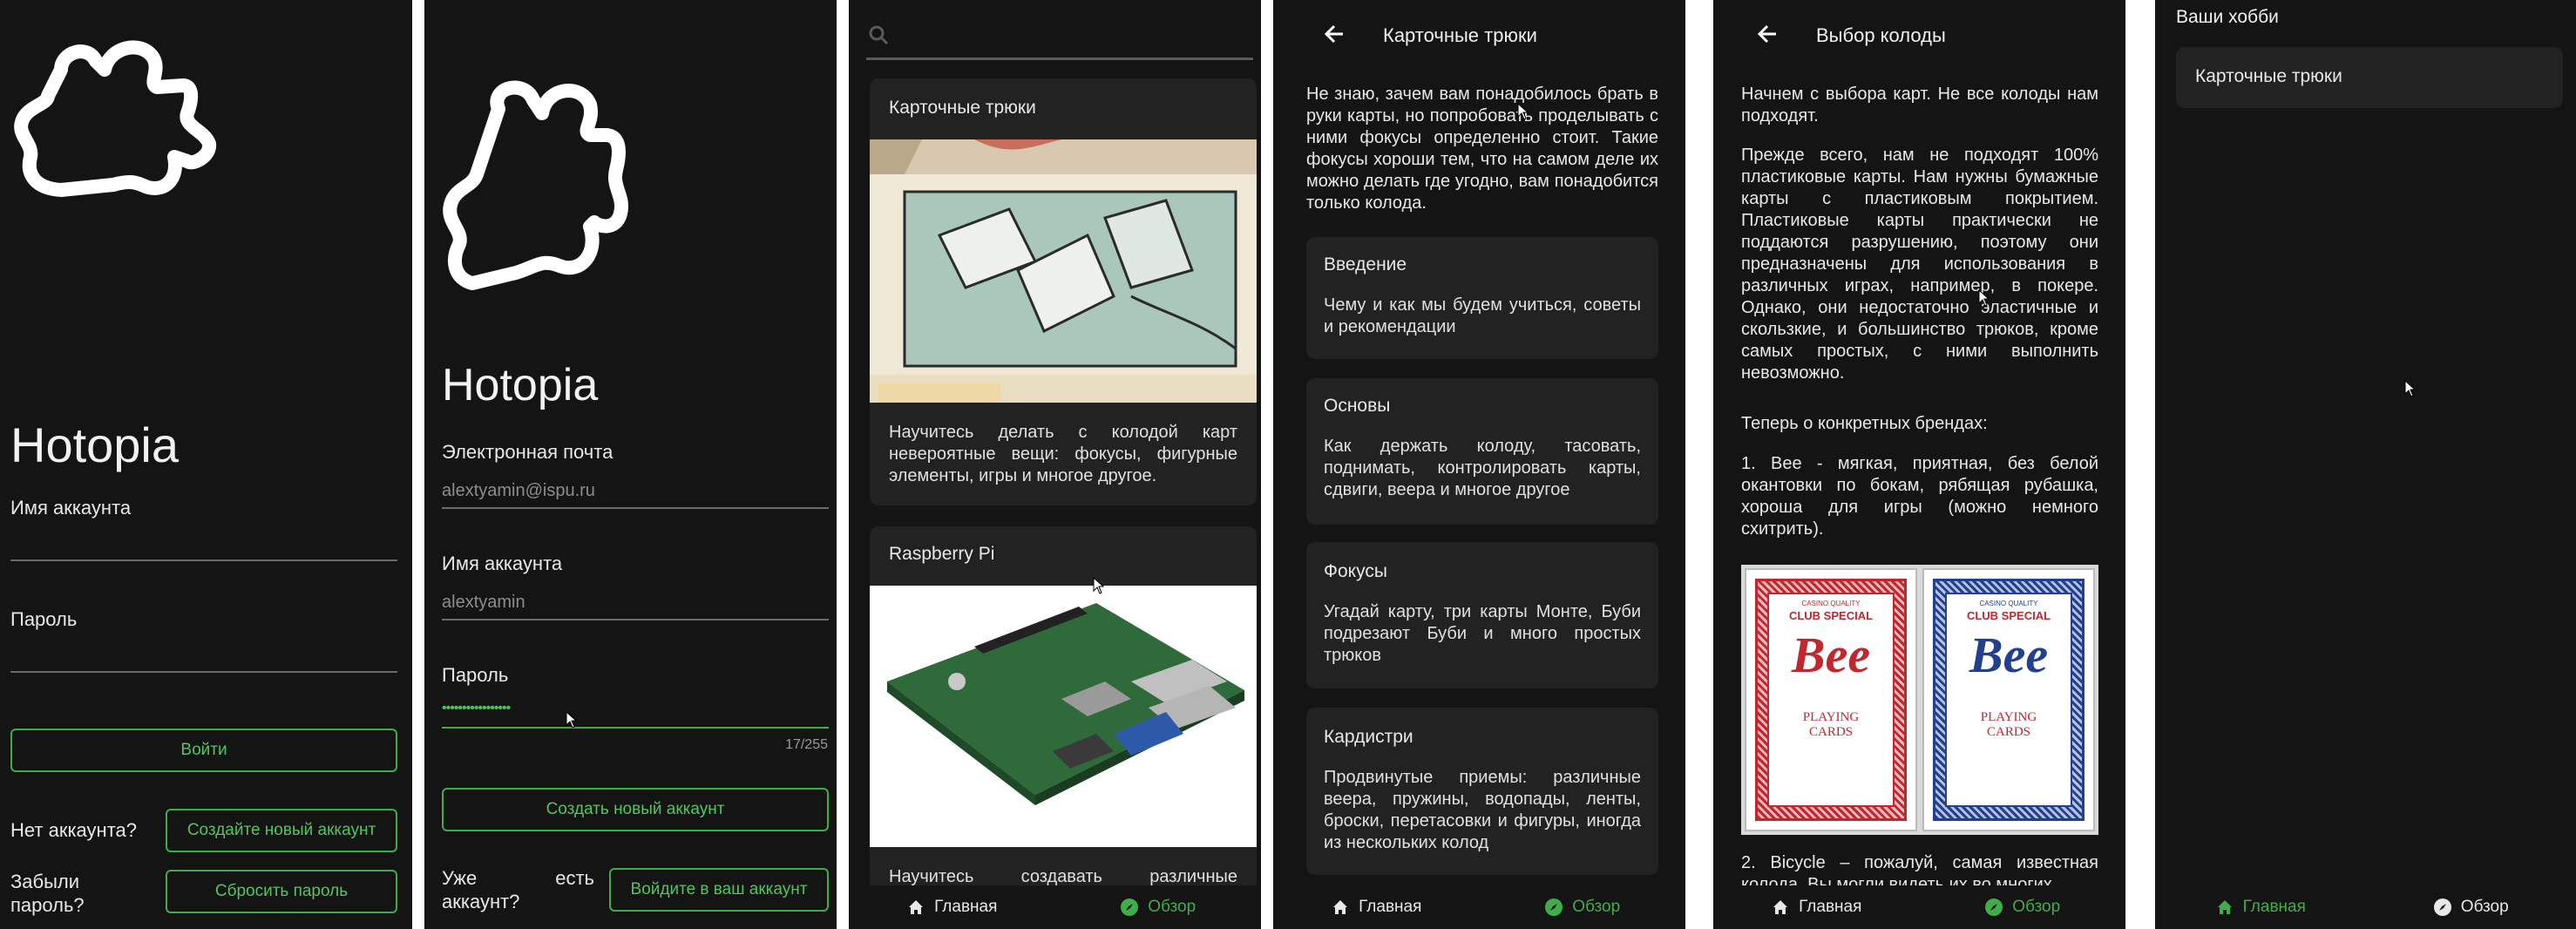 The height and width of the screenshot is (929, 2576). I want to click on card-title: Raspberry Pi, so click(942, 554).